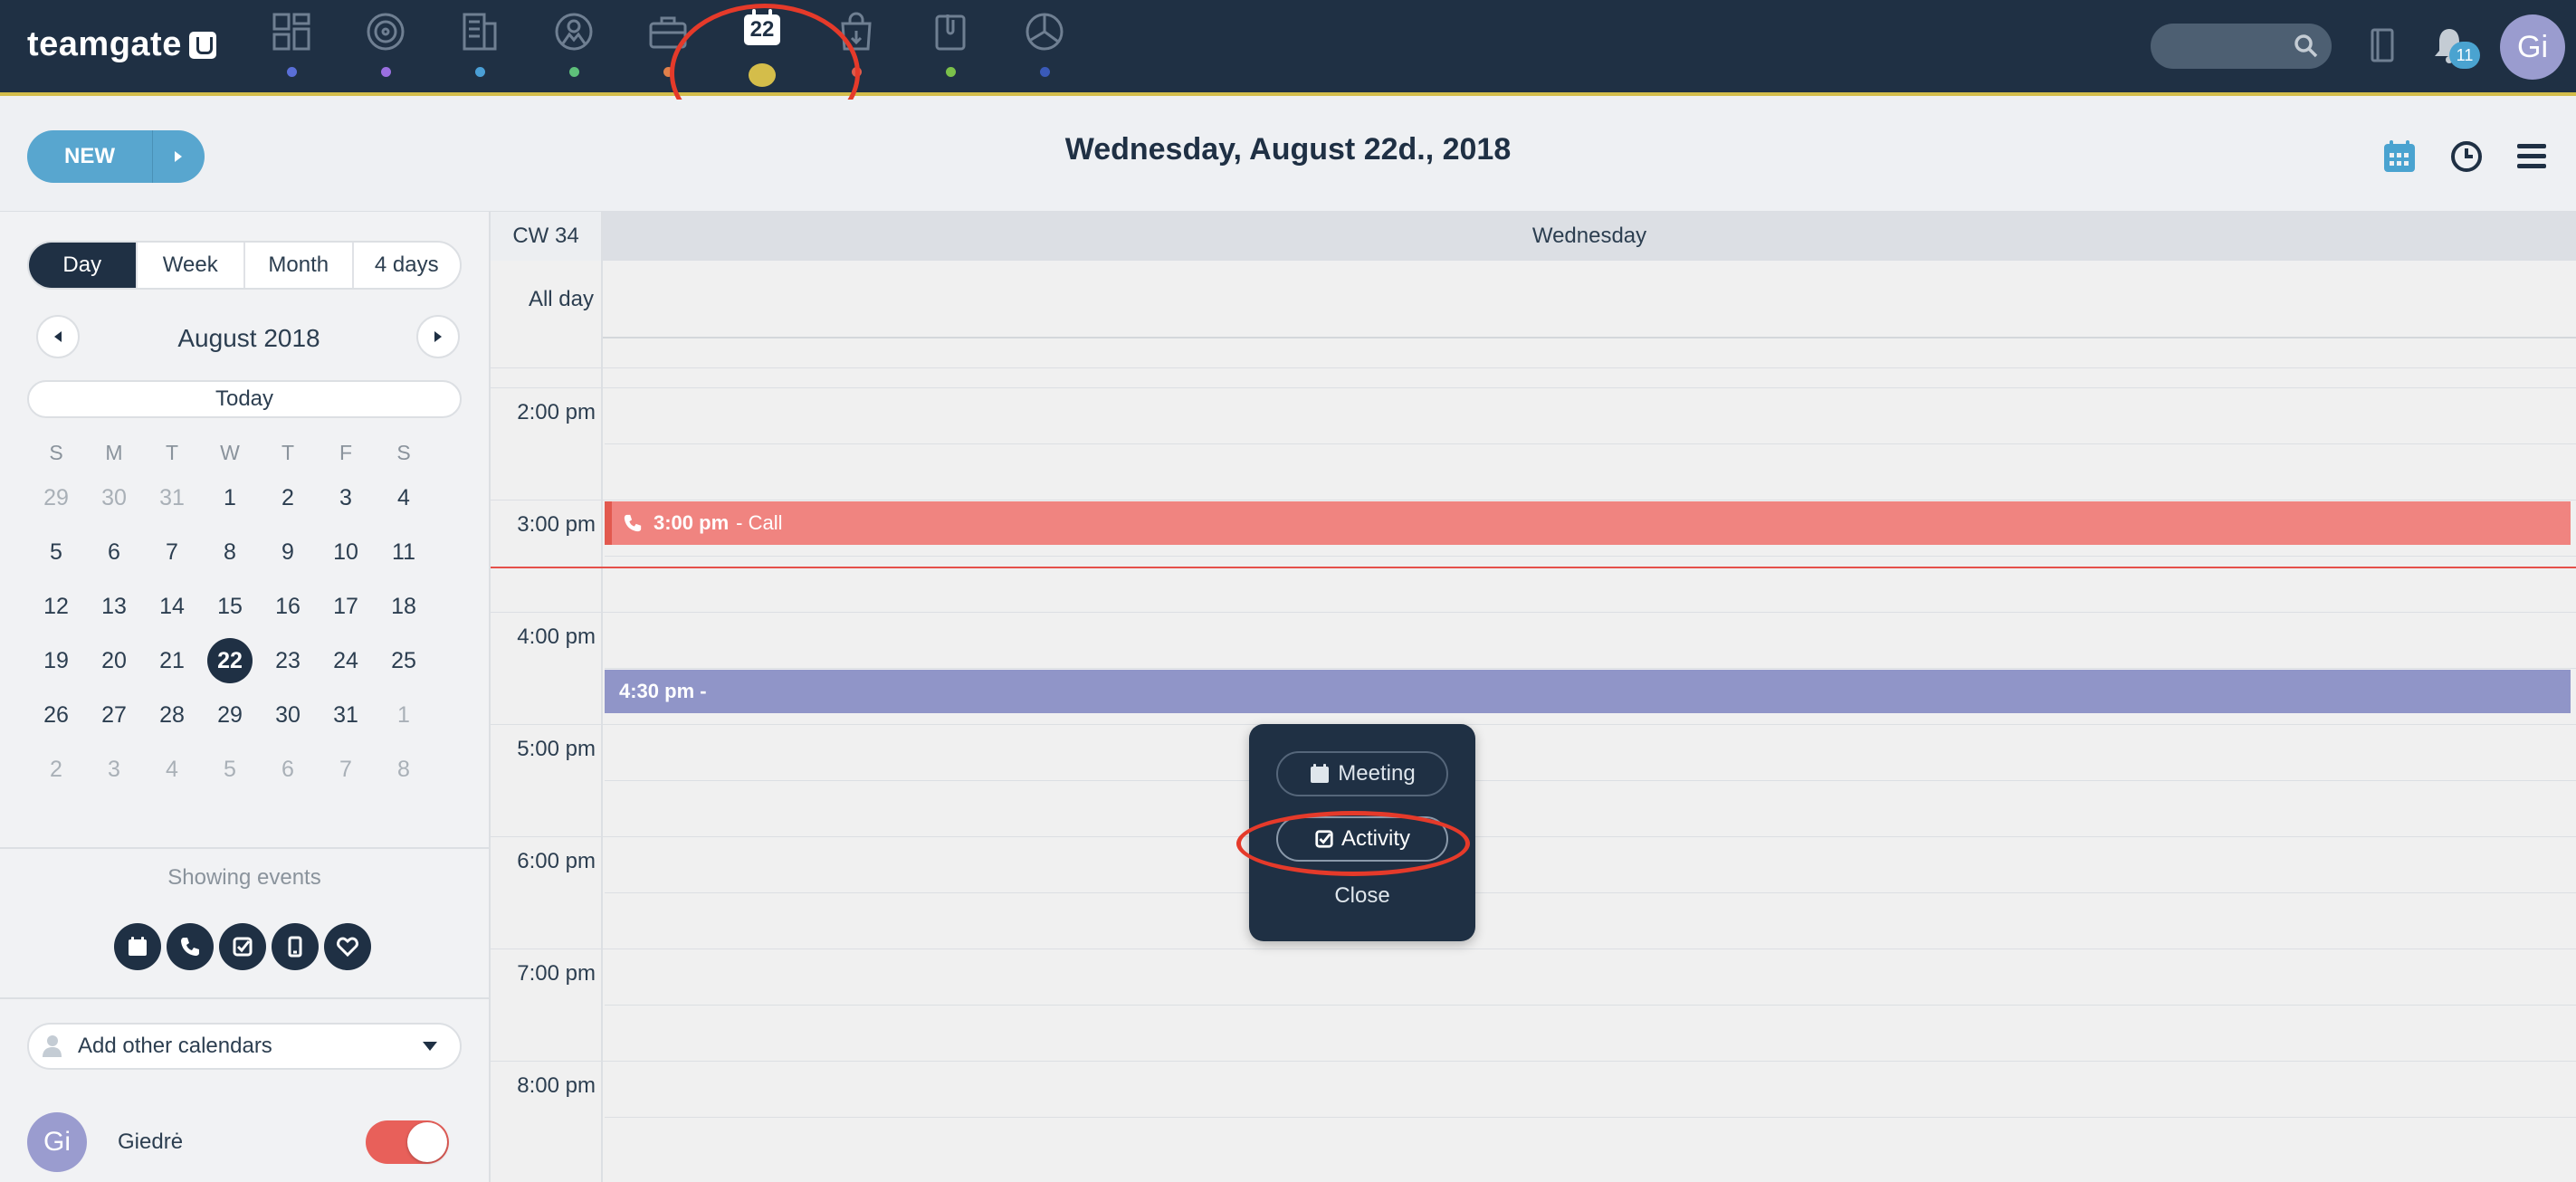 The image size is (2576, 1182). I want to click on calendar-view-icon, so click(2400, 156).